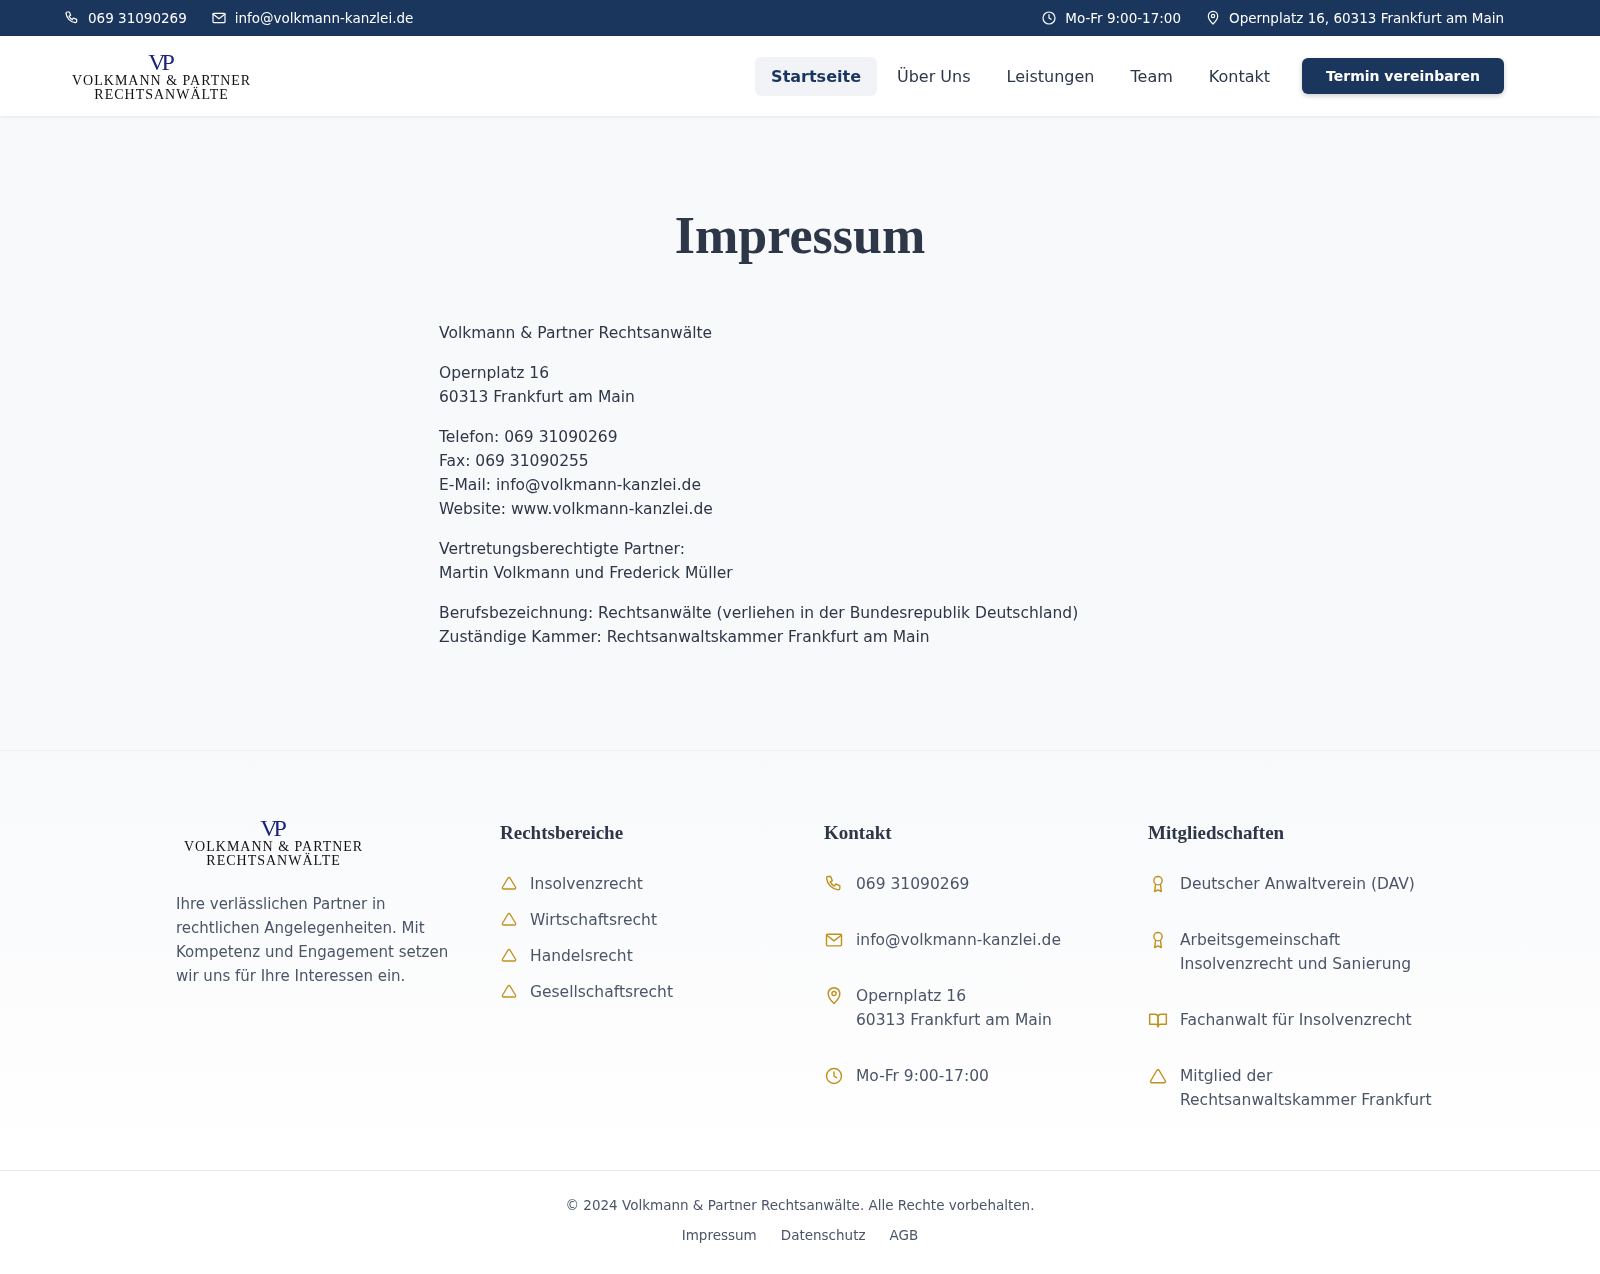  I want to click on imprint-text: Martin Volkmann und Frederick Müller, so click(586, 573).